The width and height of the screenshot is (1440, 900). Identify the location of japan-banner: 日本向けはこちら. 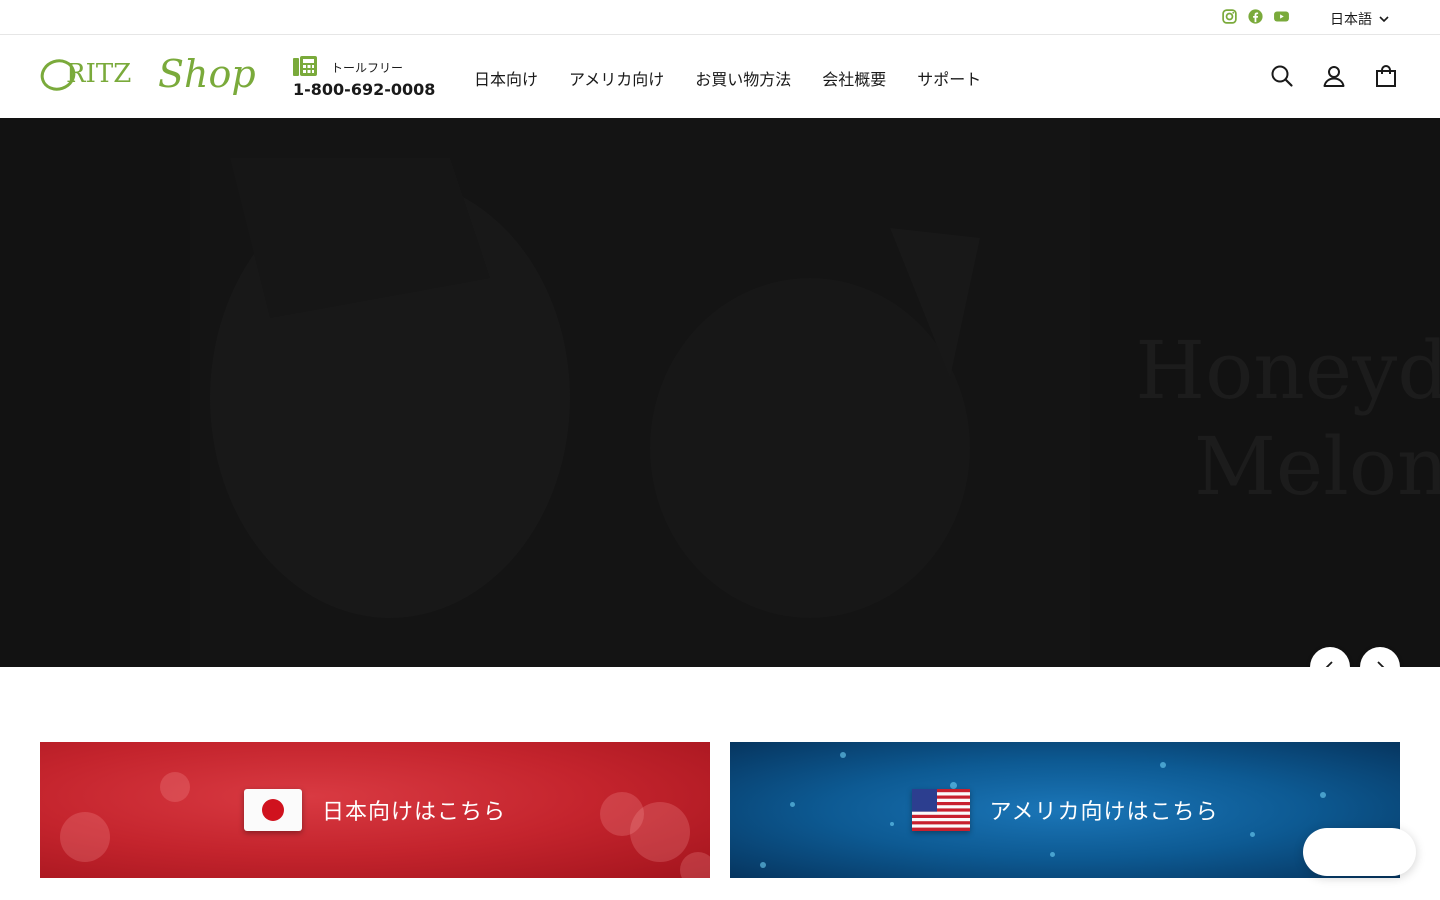
(375, 810).